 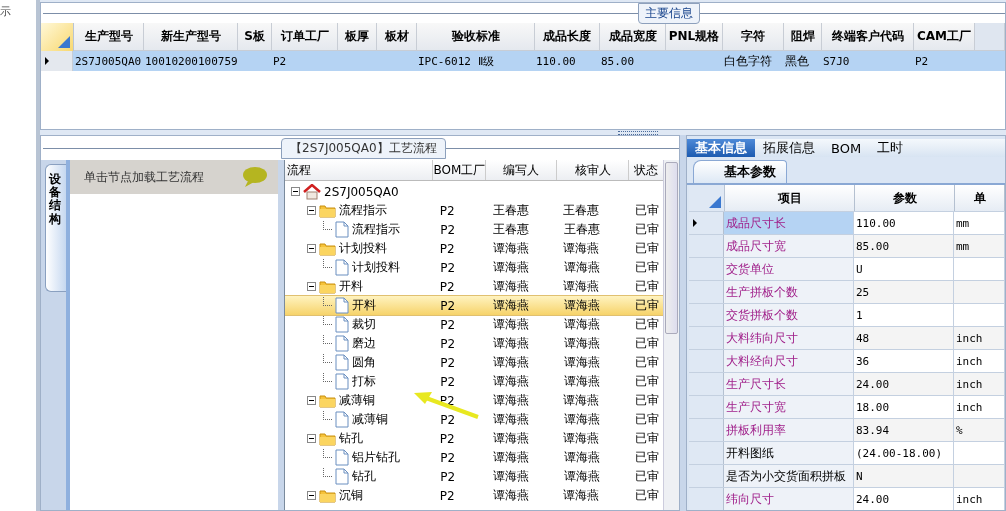 I want to click on column-header: 编写人, so click(x=522, y=170).